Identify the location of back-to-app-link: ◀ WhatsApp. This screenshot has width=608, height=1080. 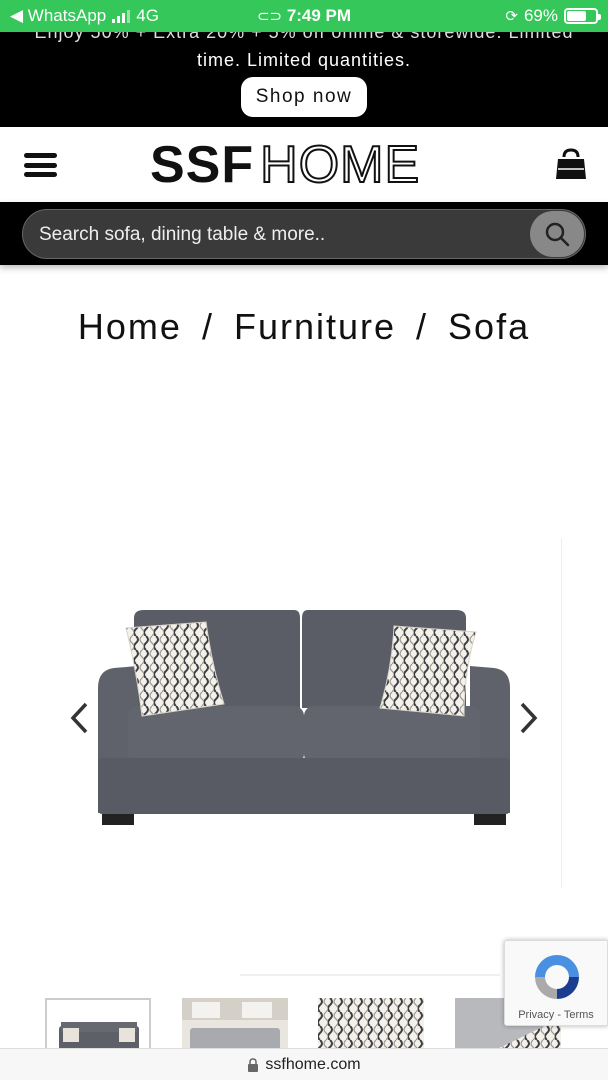
(58, 16).